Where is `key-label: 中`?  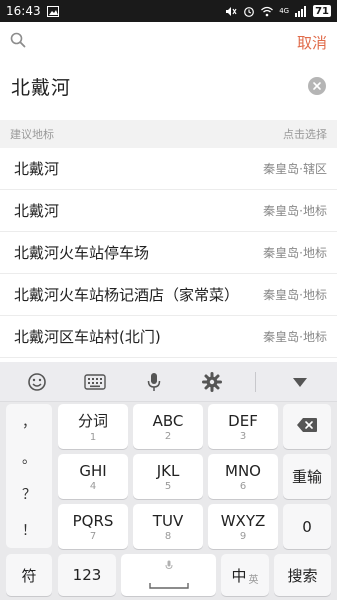
key-label: 中 is located at coordinates (239, 575).